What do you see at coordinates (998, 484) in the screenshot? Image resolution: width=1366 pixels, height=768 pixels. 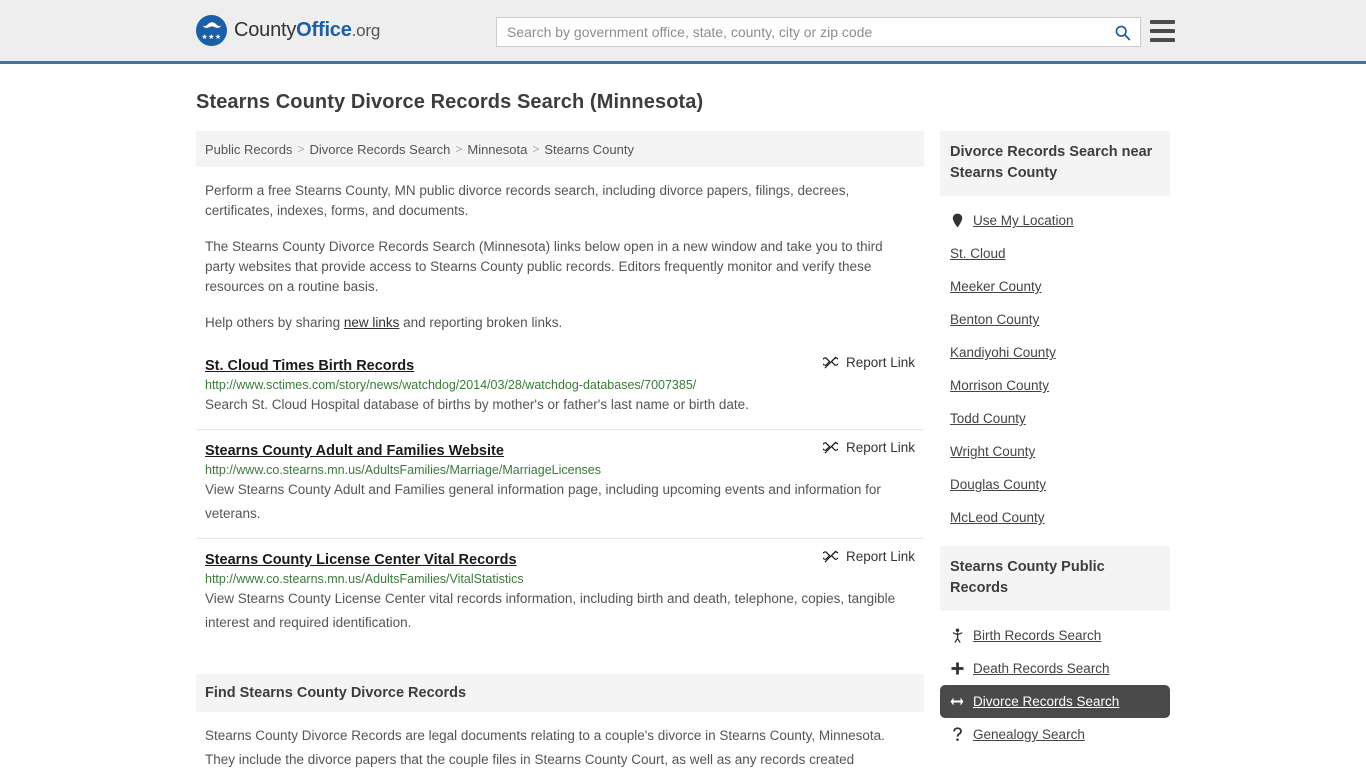 I see `sidebar-link-label: Douglas County` at bounding box center [998, 484].